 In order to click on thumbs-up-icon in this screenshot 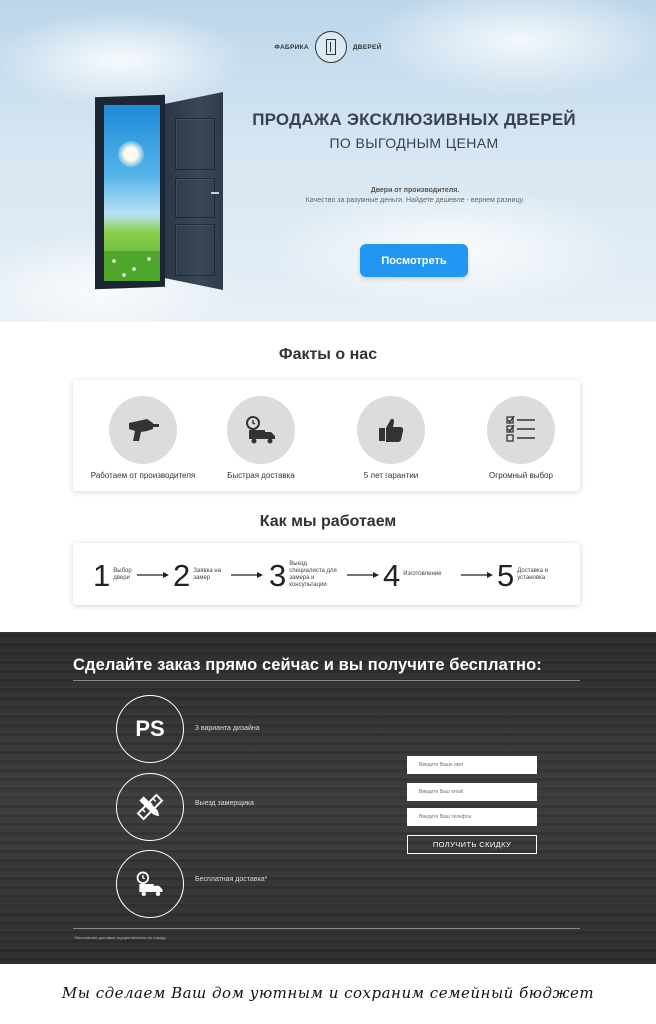, I will do `click(391, 430)`.